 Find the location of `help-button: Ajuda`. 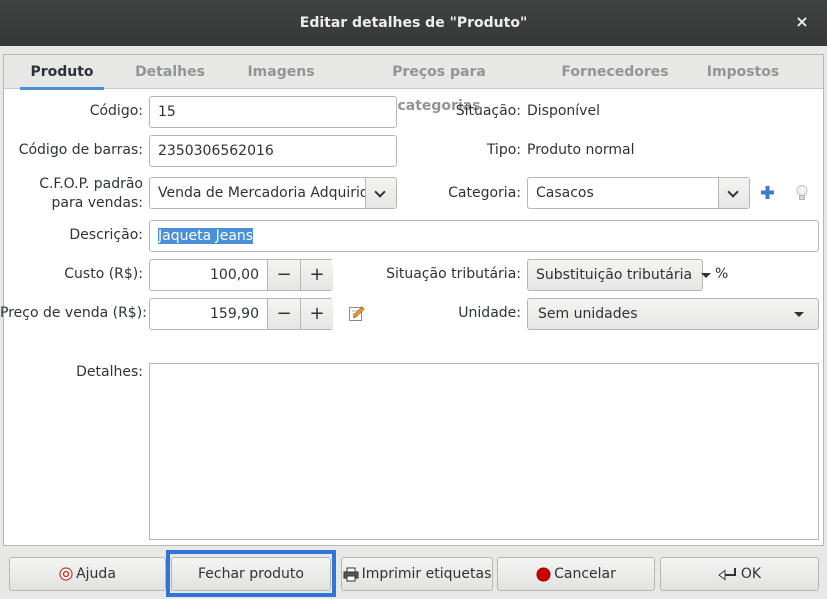

help-button: Ajuda is located at coordinates (87, 574).